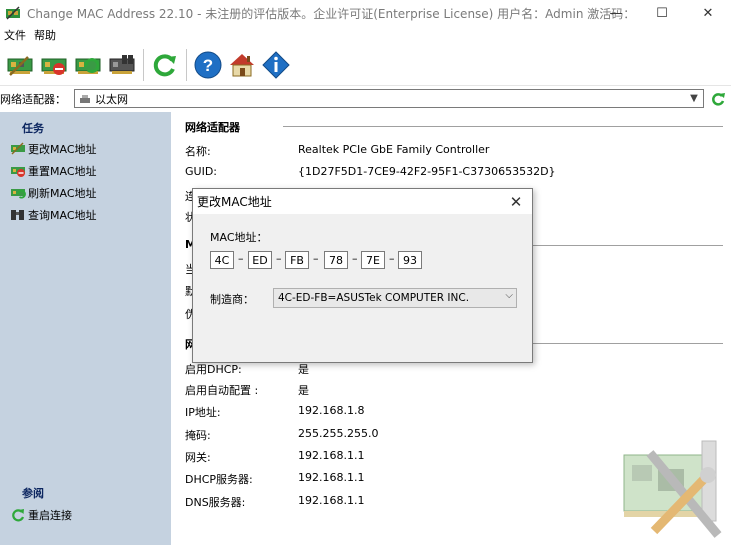 Image resolution: width=731 pixels, height=545 pixels. Describe the element at coordinates (198, 151) in the screenshot. I see `row-label: 名称:` at that location.